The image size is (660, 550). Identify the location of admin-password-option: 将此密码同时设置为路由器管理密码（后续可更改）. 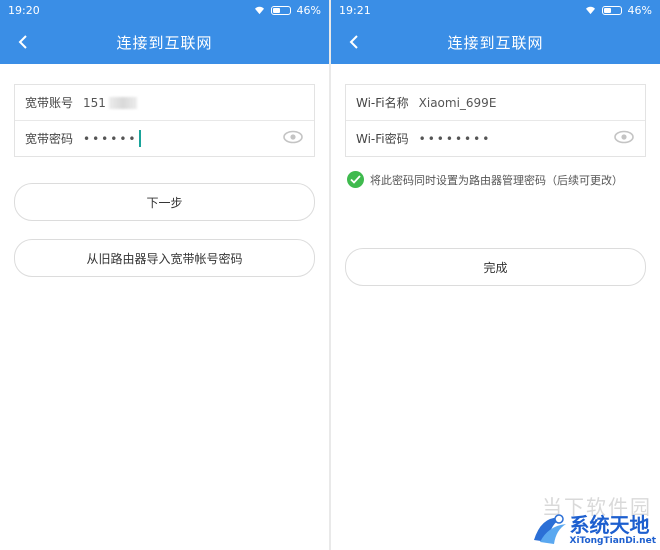
(495, 179).